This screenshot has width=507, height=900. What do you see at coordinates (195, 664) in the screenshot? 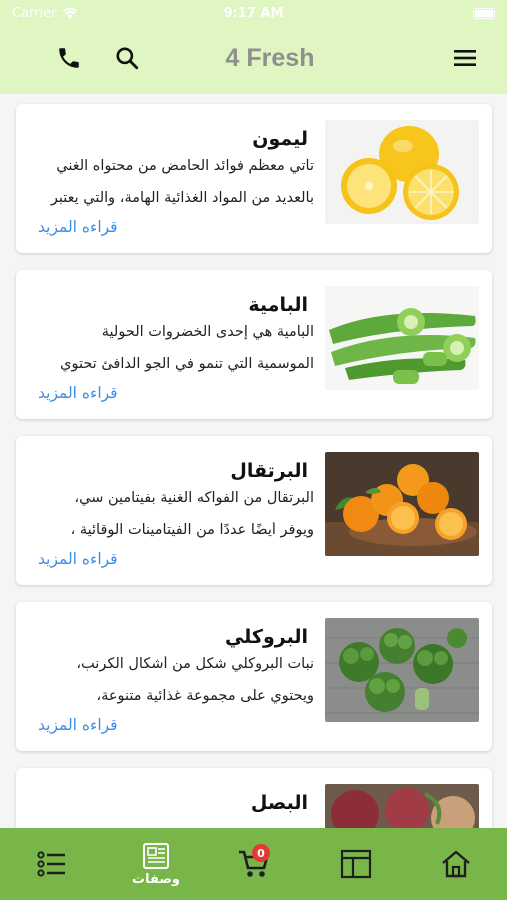
I see `product-description-line: نبات البروكلي شكل من أشكال الكرنب،` at bounding box center [195, 664].